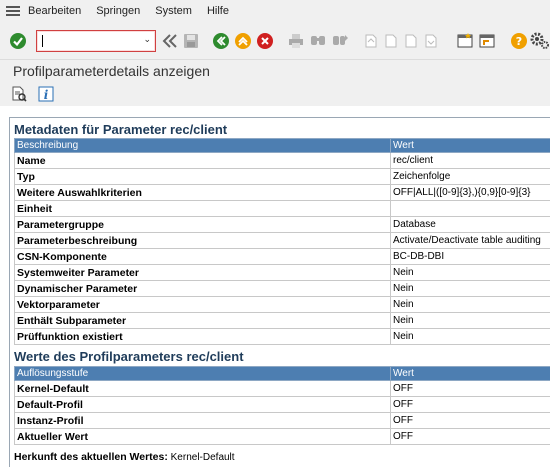  What do you see at coordinates (275, 94) in the screenshot?
I see `application-toolbar: i` at bounding box center [275, 94].